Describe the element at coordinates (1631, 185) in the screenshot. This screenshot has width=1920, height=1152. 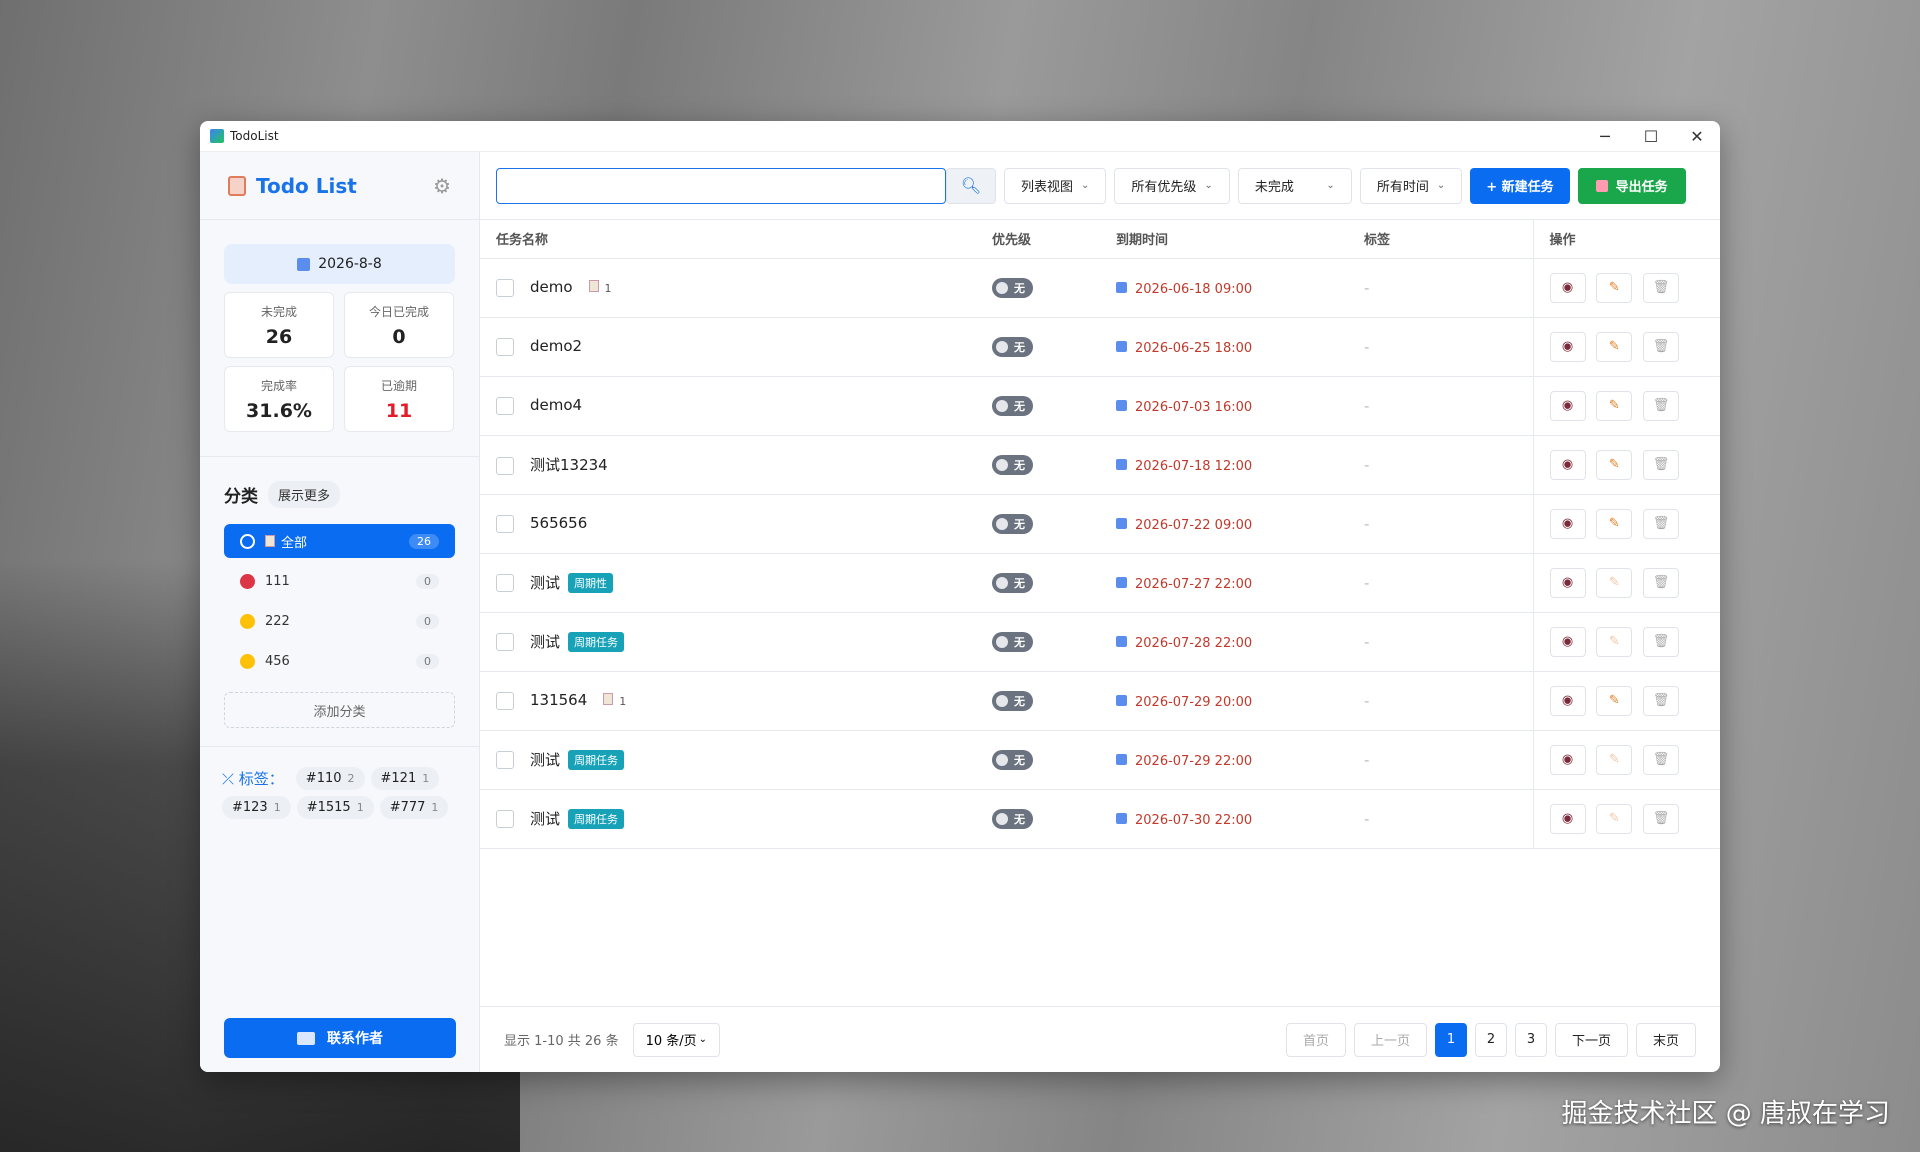
I see `export-tasks-button: 导出任务` at that location.